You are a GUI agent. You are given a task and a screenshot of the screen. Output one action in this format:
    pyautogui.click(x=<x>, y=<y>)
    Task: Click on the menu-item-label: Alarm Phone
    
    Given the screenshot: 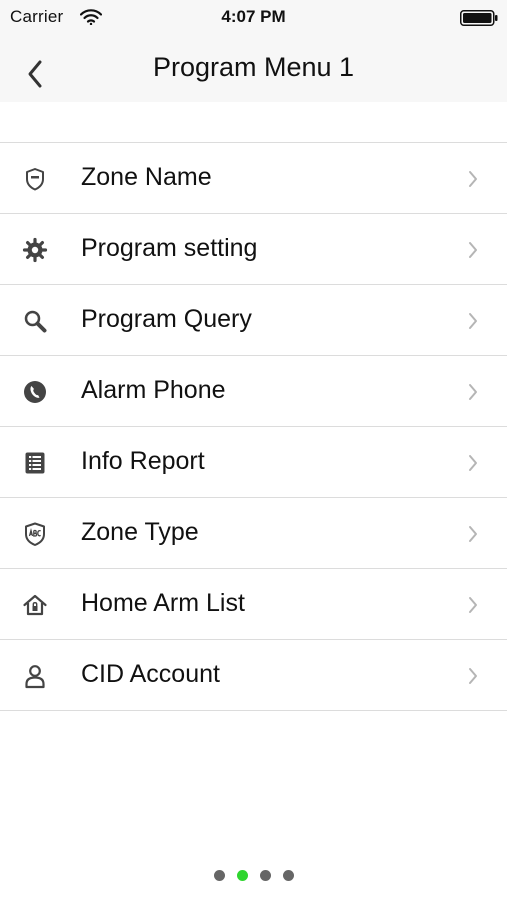 What is the action you would take?
    pyautogui.click(x=153, y=390)
    